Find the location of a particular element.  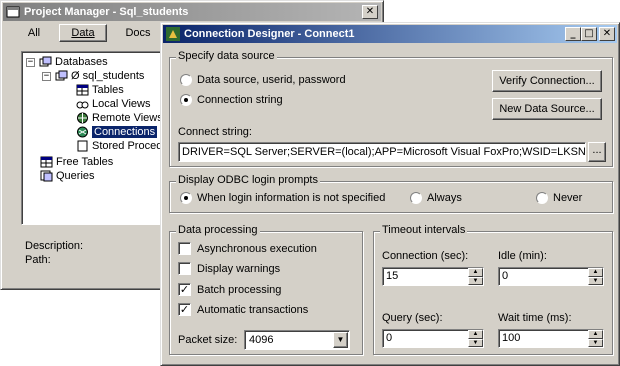

tree-item-sql-students: − Ø sql_students is located at coordinates (93, 76).